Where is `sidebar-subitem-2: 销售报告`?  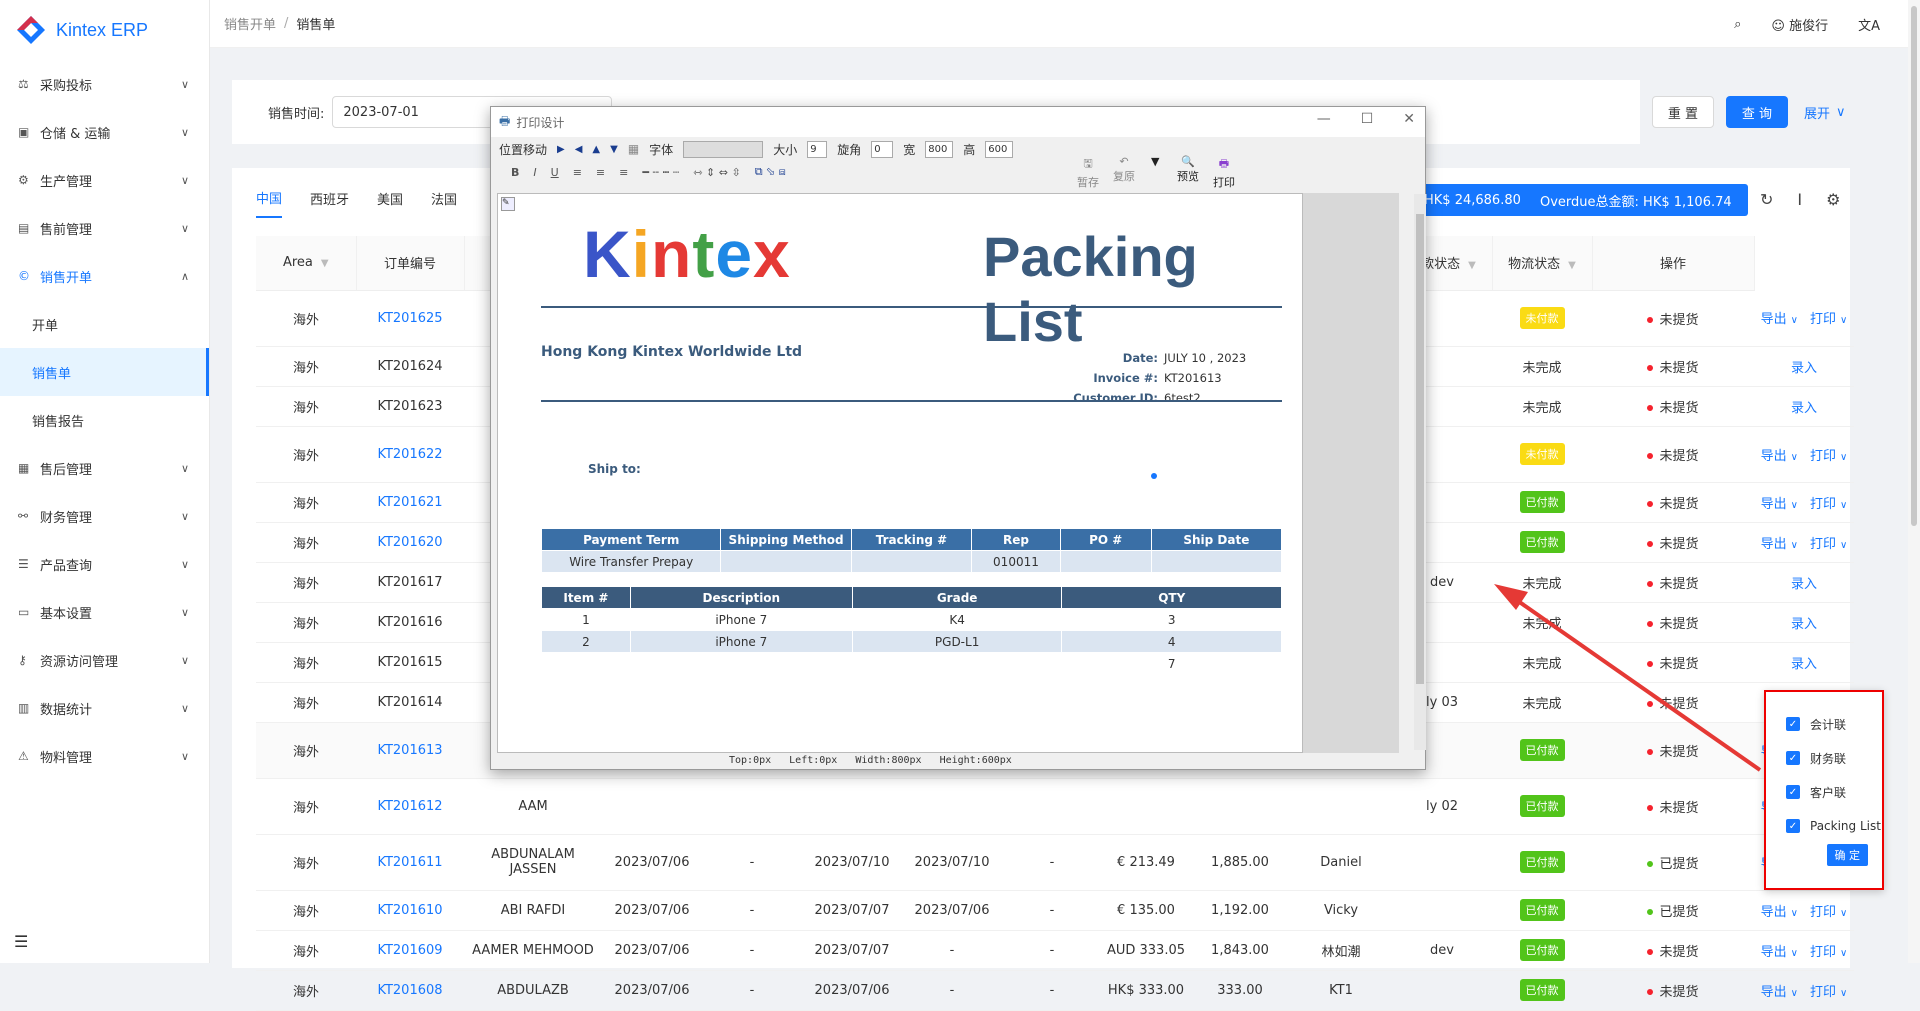
sidebar-subitem-2: 销售报告 is located at coordinates (104, 420).